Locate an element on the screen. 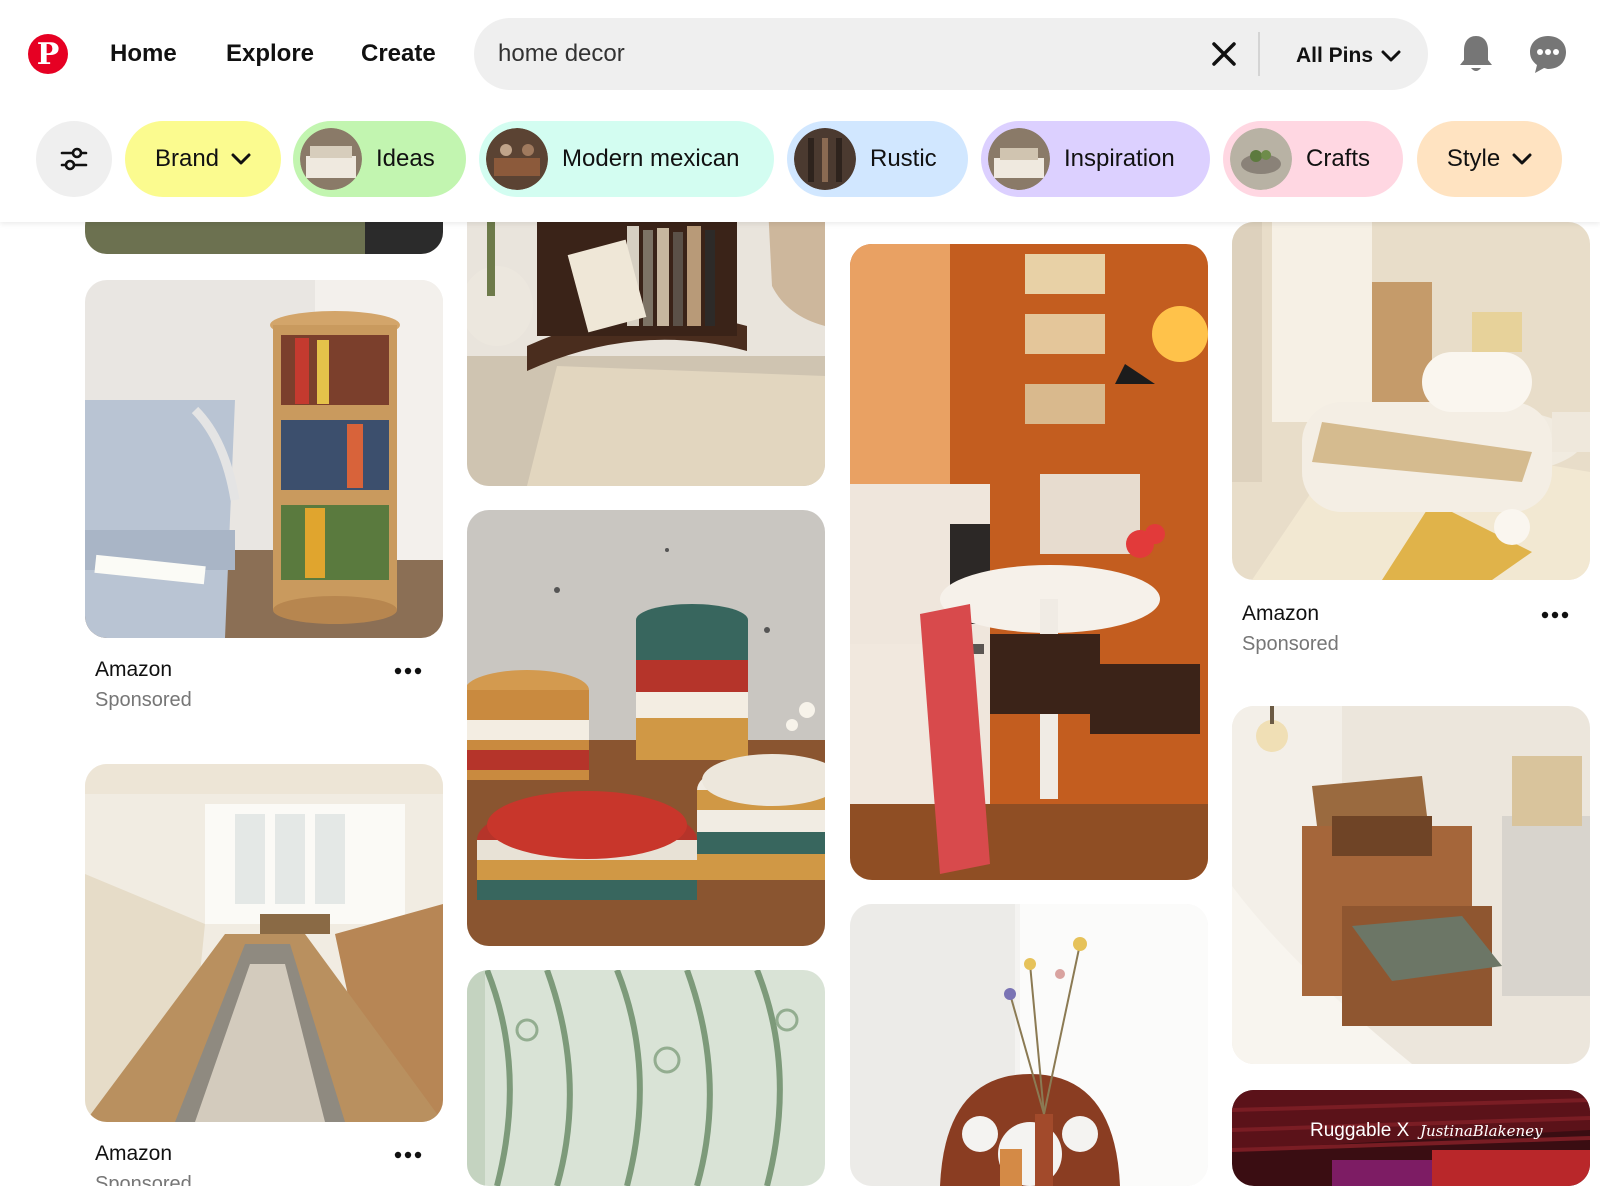 This screenshot has height=1186, width=1600. pin-lace-curtain is located at coordinates (646, 1078).